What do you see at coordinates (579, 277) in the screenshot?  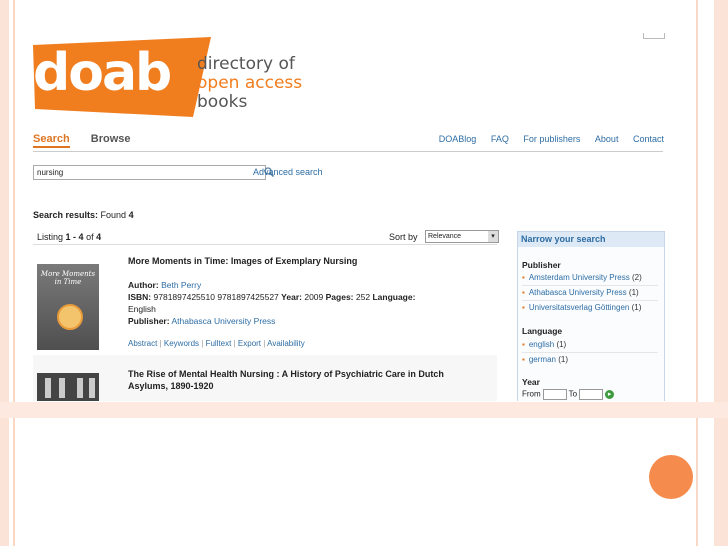 I see `publisher-name: Amsterdam University Press` at bounding box center [579, 277].